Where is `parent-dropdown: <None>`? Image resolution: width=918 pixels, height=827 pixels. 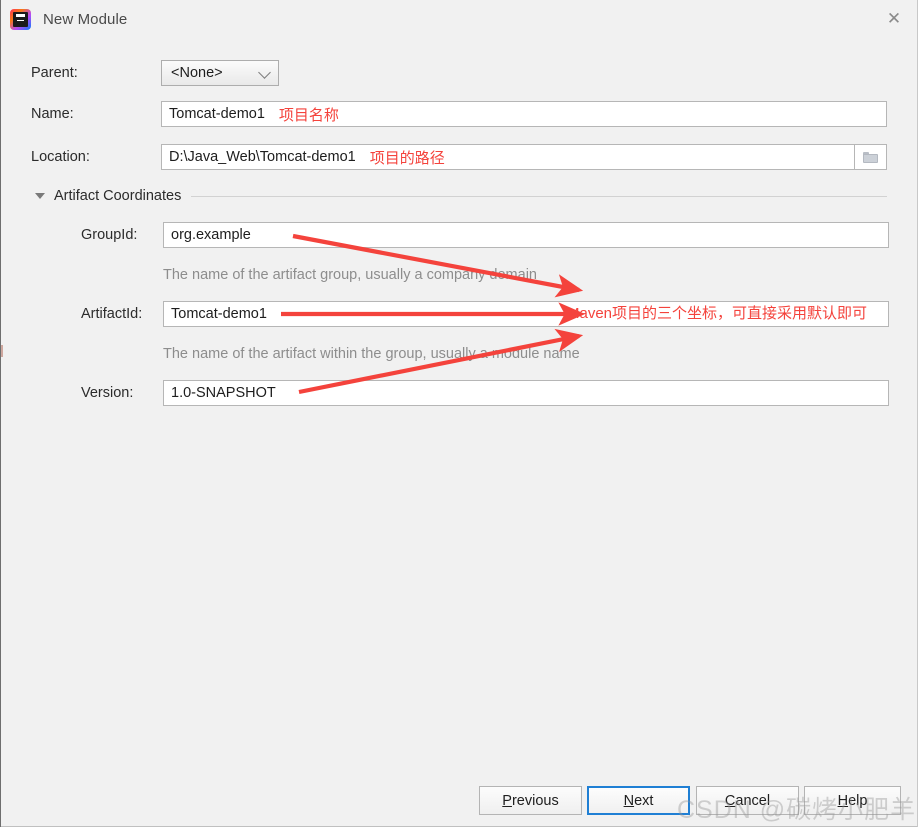 parent-dropdown: <None> is located at coordinates (220, 73).